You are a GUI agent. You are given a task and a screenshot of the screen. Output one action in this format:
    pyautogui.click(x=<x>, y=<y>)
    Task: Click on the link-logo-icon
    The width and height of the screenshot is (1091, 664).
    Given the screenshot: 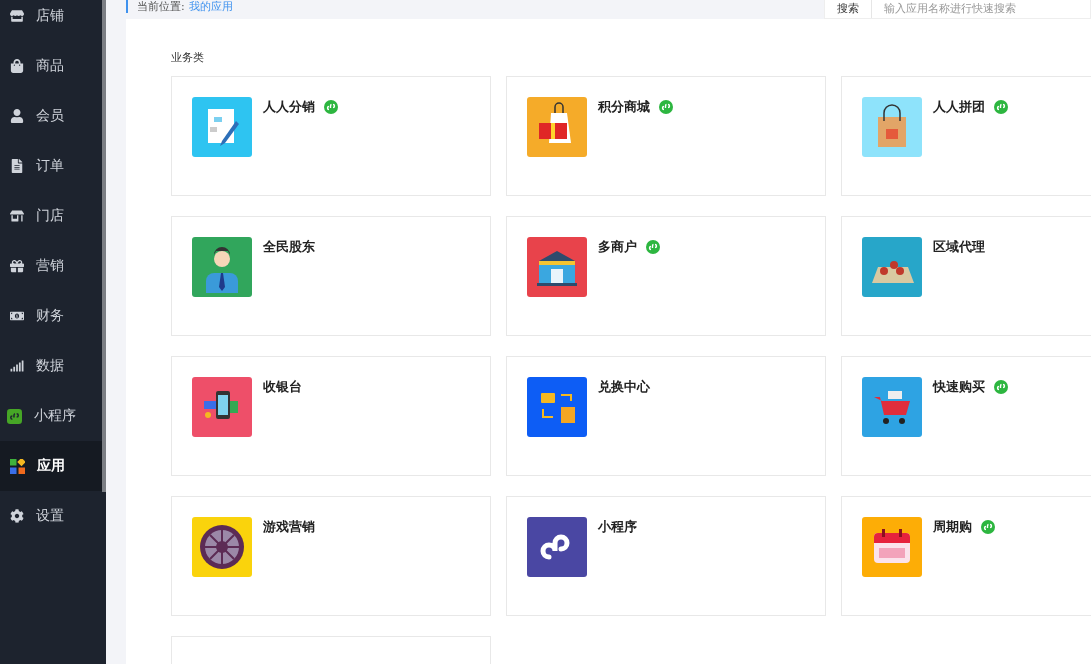 What is the action you would take?
    pyautogui.click(x=557, y=547)
    